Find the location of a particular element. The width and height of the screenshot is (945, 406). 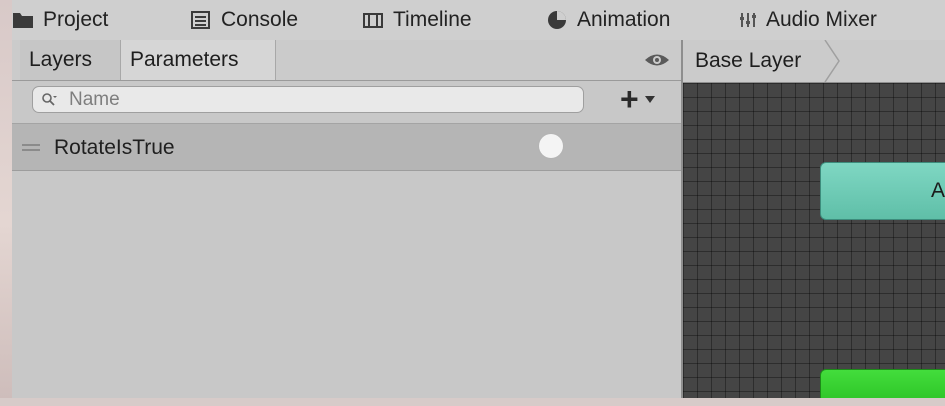

audio-mixer-icon is located at coordinates (748, 20).